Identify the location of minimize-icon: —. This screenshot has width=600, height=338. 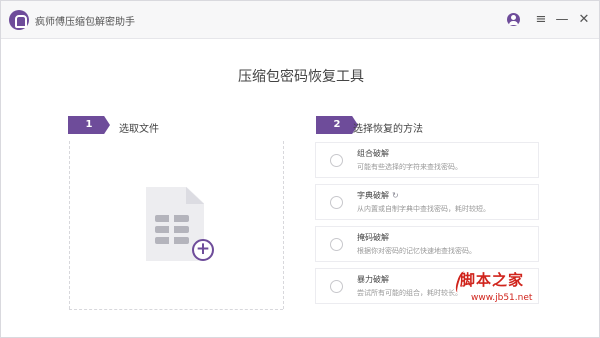
(562, 20).